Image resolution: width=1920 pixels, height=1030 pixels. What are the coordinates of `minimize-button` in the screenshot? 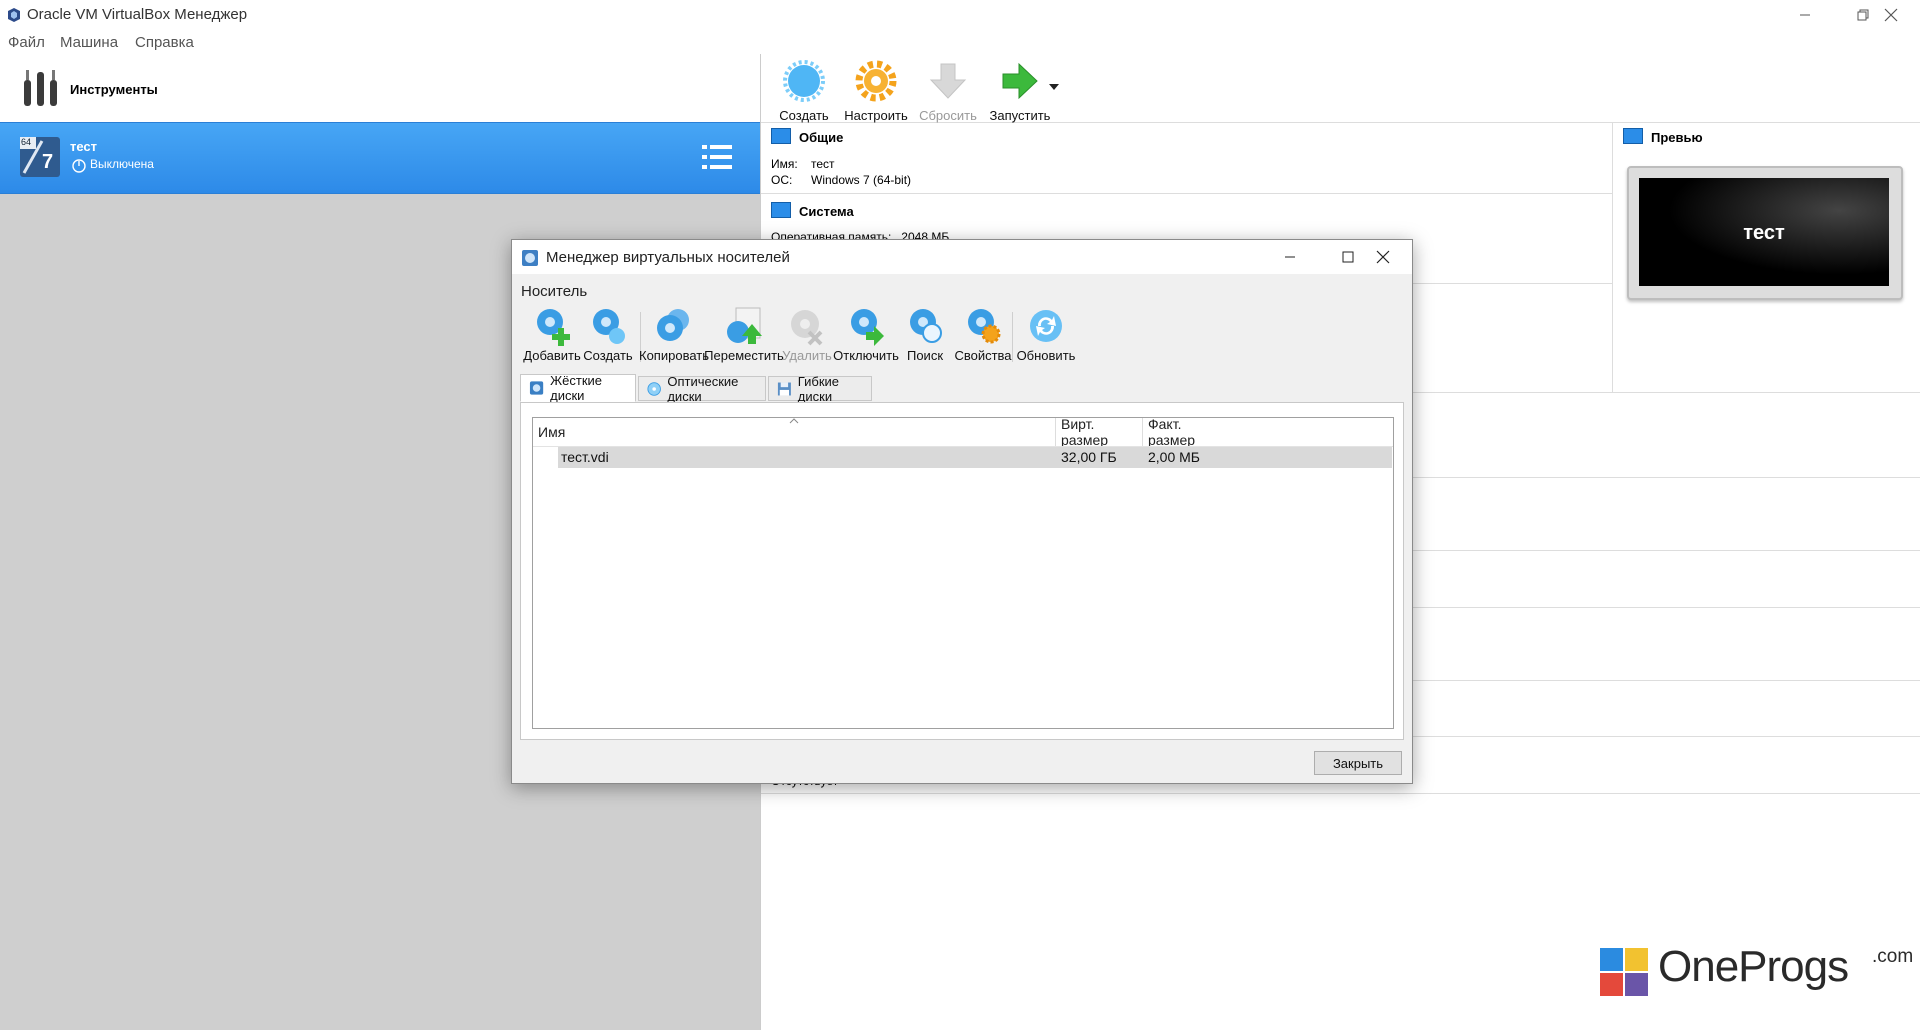 It's located at (1805, 15).